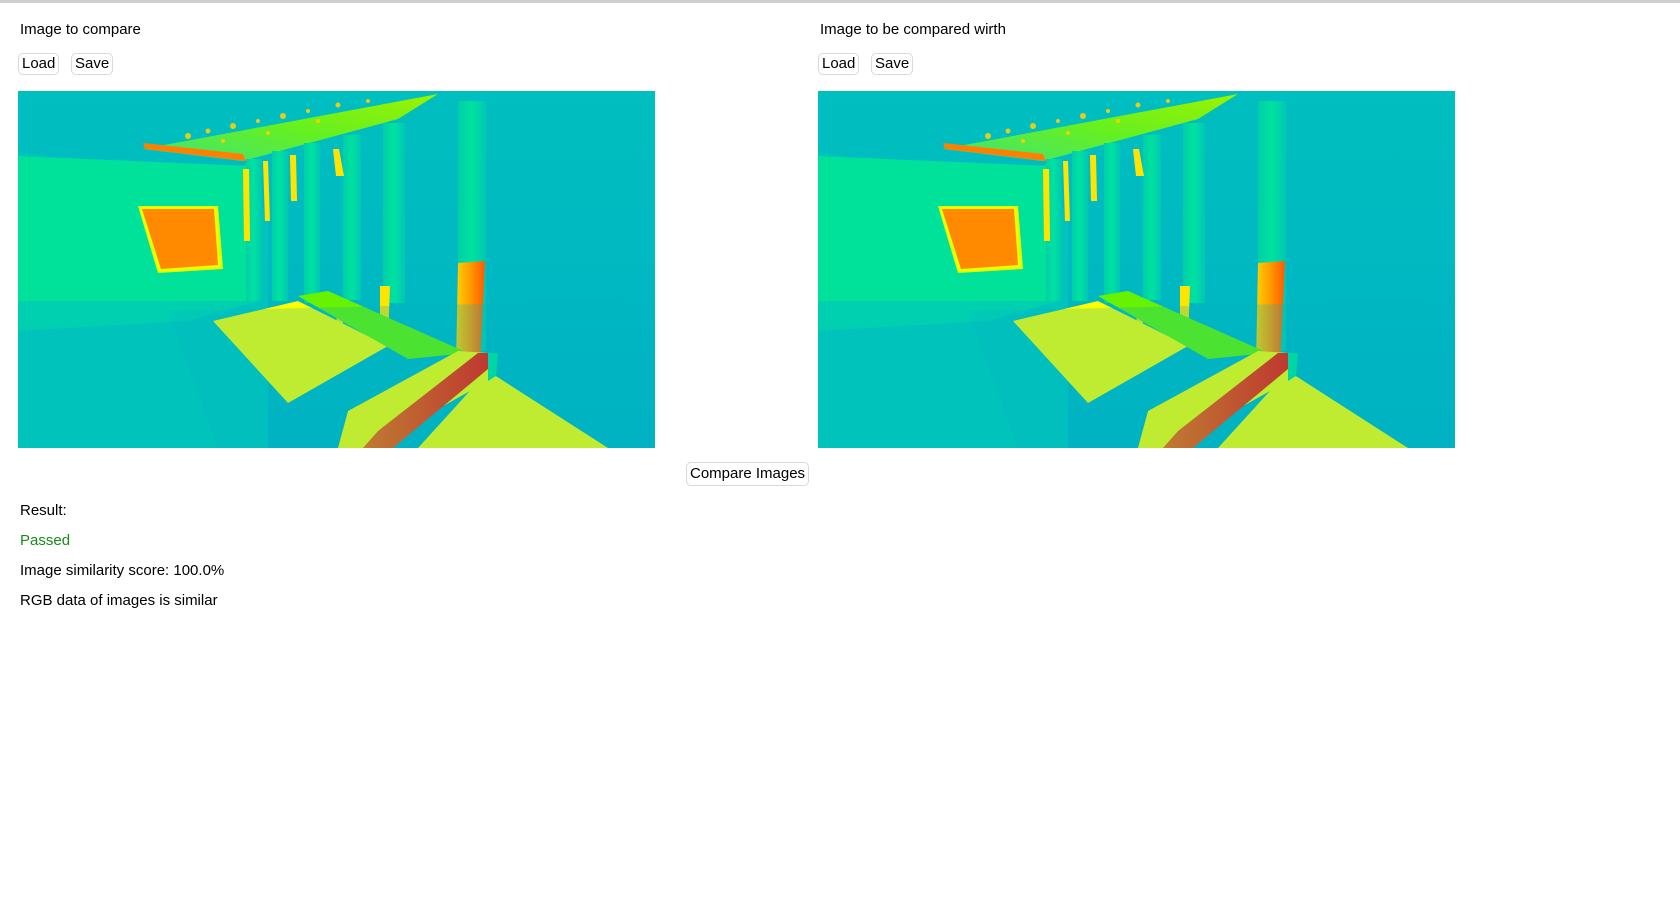 Image resolution: width=1680 pixels, height=900 pixels. What do you see at coordinates (92, 64) in the screenshot?
I see `left-save-button: Save` at bounding box center [92, 64].